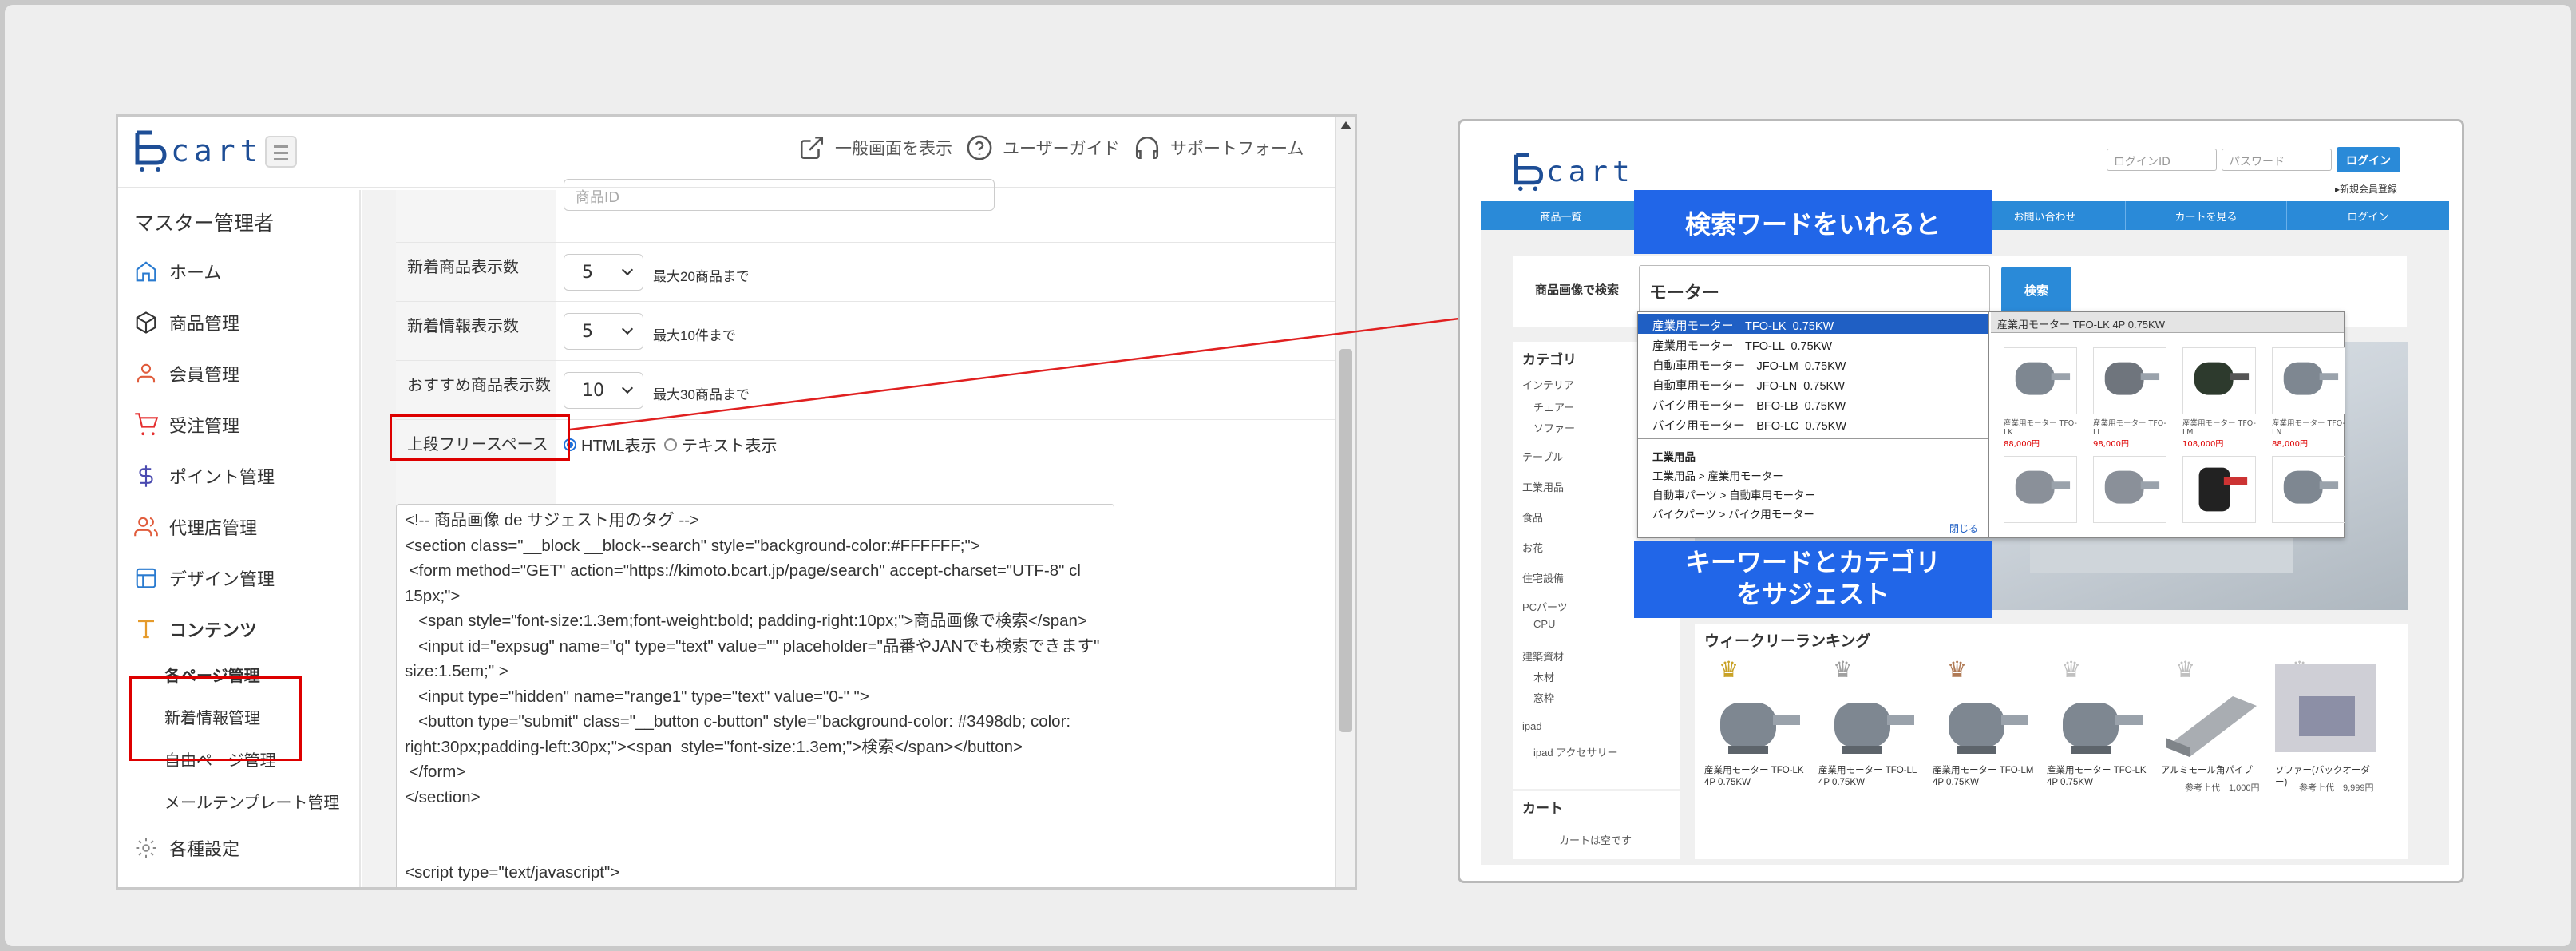  What do you see at coordinates (1985, 777) in the screenshot?
I see `ranking-item-name: 産業用モーター TFO-LM 4P 0.75KW` at bounding box center [1985, 777].